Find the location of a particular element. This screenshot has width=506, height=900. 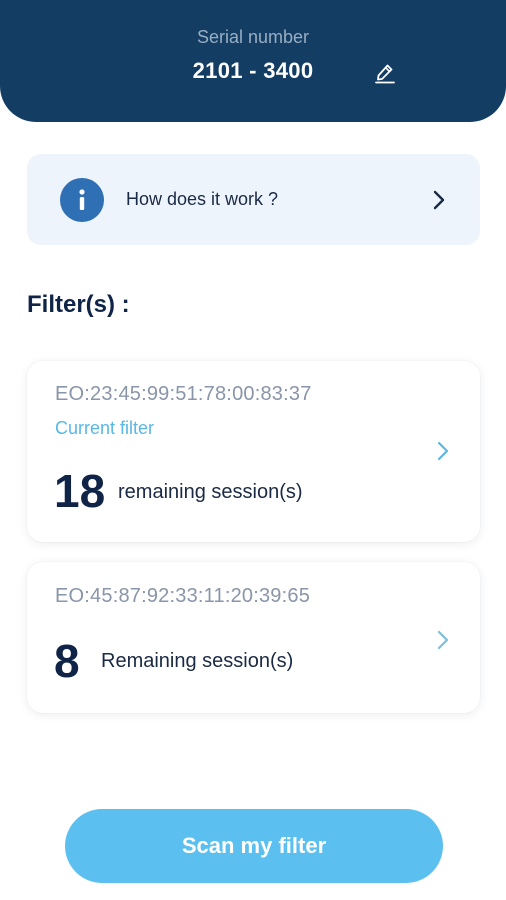

filters-section-title: Filter(s) : is located at coordinates (78, 304).